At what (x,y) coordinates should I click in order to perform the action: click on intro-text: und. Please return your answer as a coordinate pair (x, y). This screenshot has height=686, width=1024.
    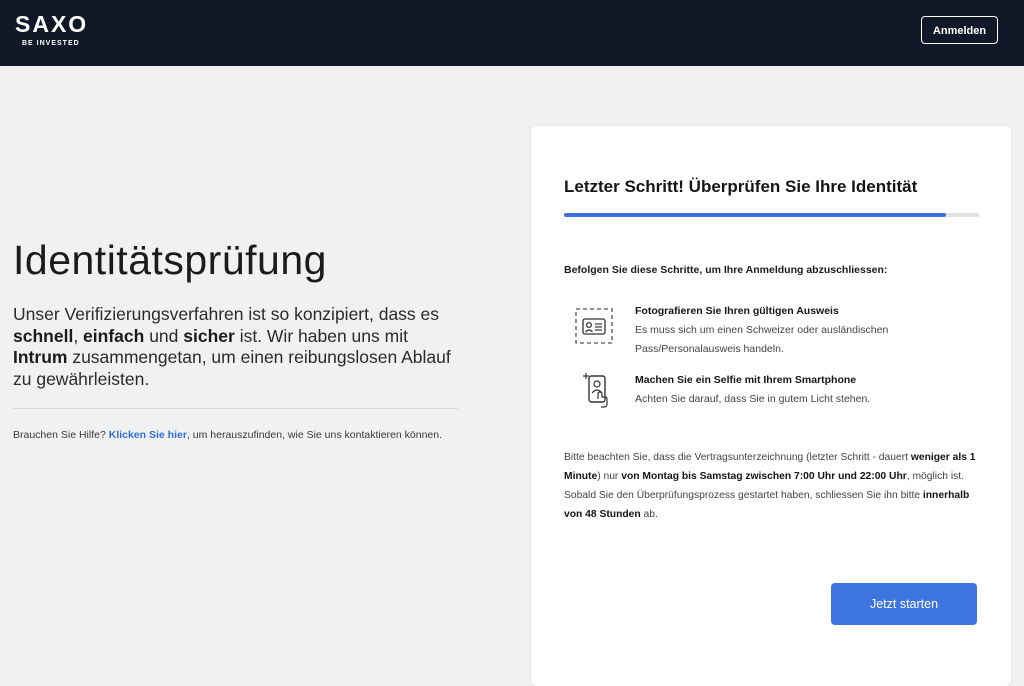
    Looking at the image, I should click on (164, 335).